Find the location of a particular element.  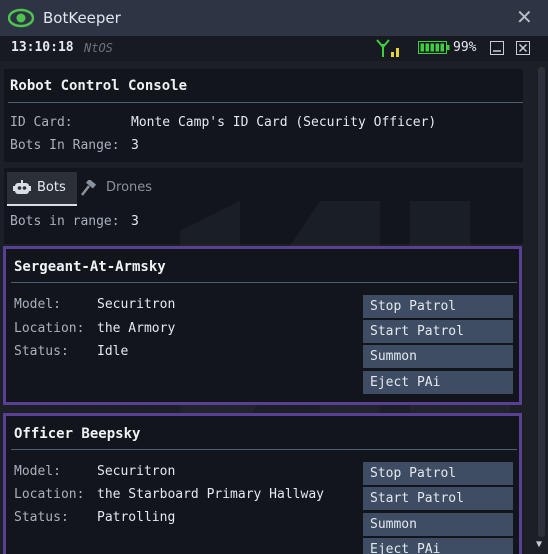

battery-icon is located at coordinates (434, 47).